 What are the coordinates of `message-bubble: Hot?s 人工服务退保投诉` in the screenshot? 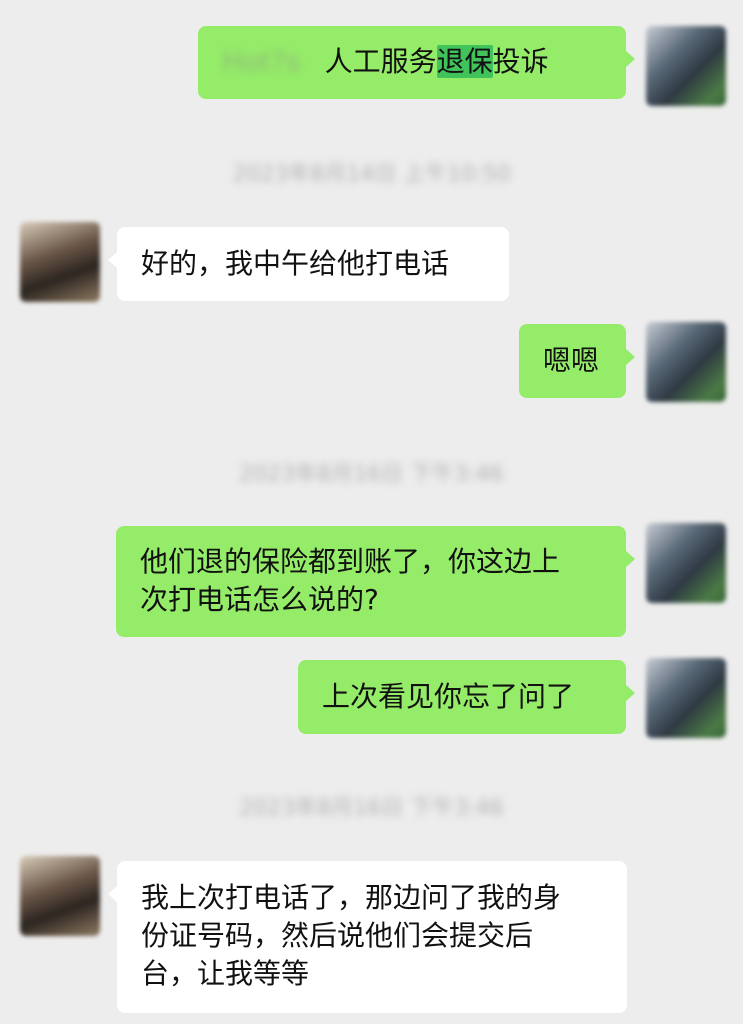 It's located at (416, 62).